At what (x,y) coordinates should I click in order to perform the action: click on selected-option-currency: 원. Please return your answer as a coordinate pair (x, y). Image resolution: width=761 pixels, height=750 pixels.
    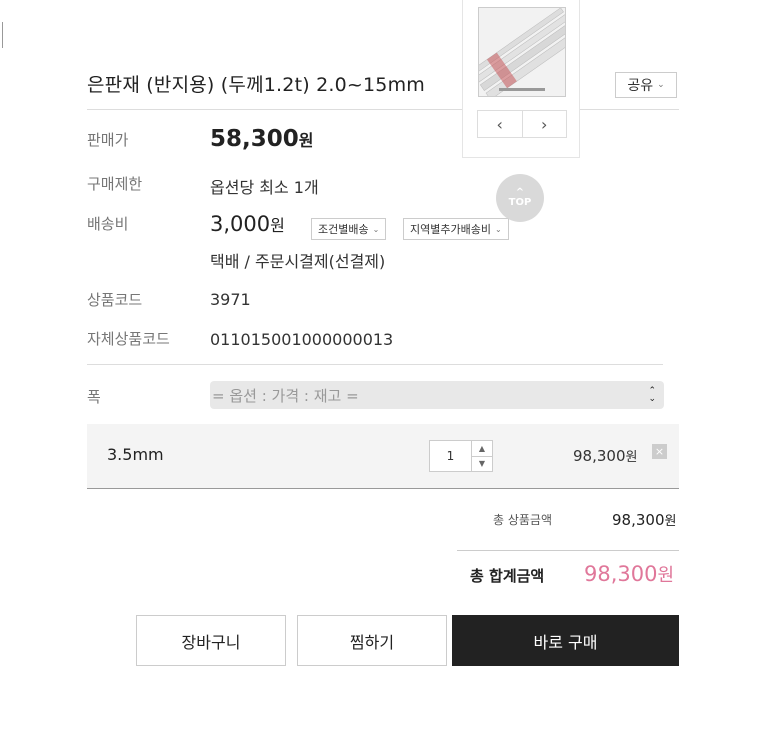
    Looking at the image, I should click on (631, 457).